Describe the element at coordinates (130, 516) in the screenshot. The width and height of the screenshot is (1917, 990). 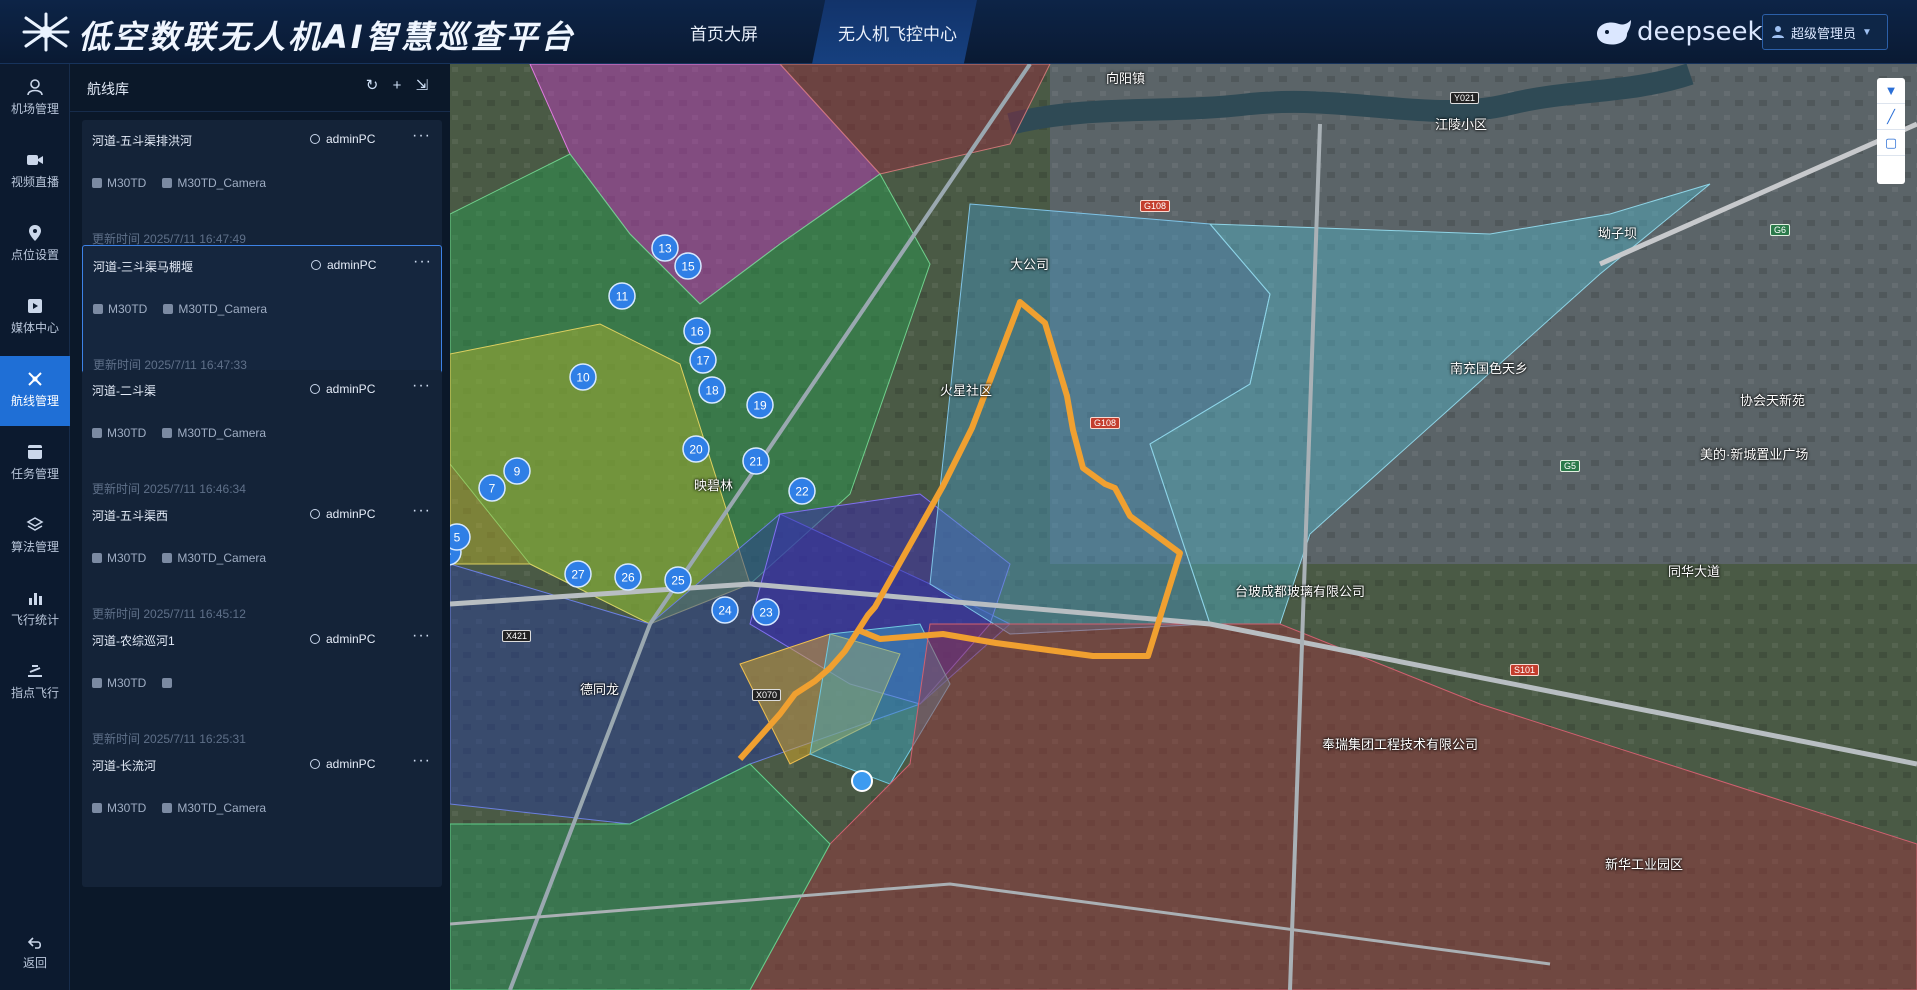
I see `route-name: 河道-五斗渠西` at that location.